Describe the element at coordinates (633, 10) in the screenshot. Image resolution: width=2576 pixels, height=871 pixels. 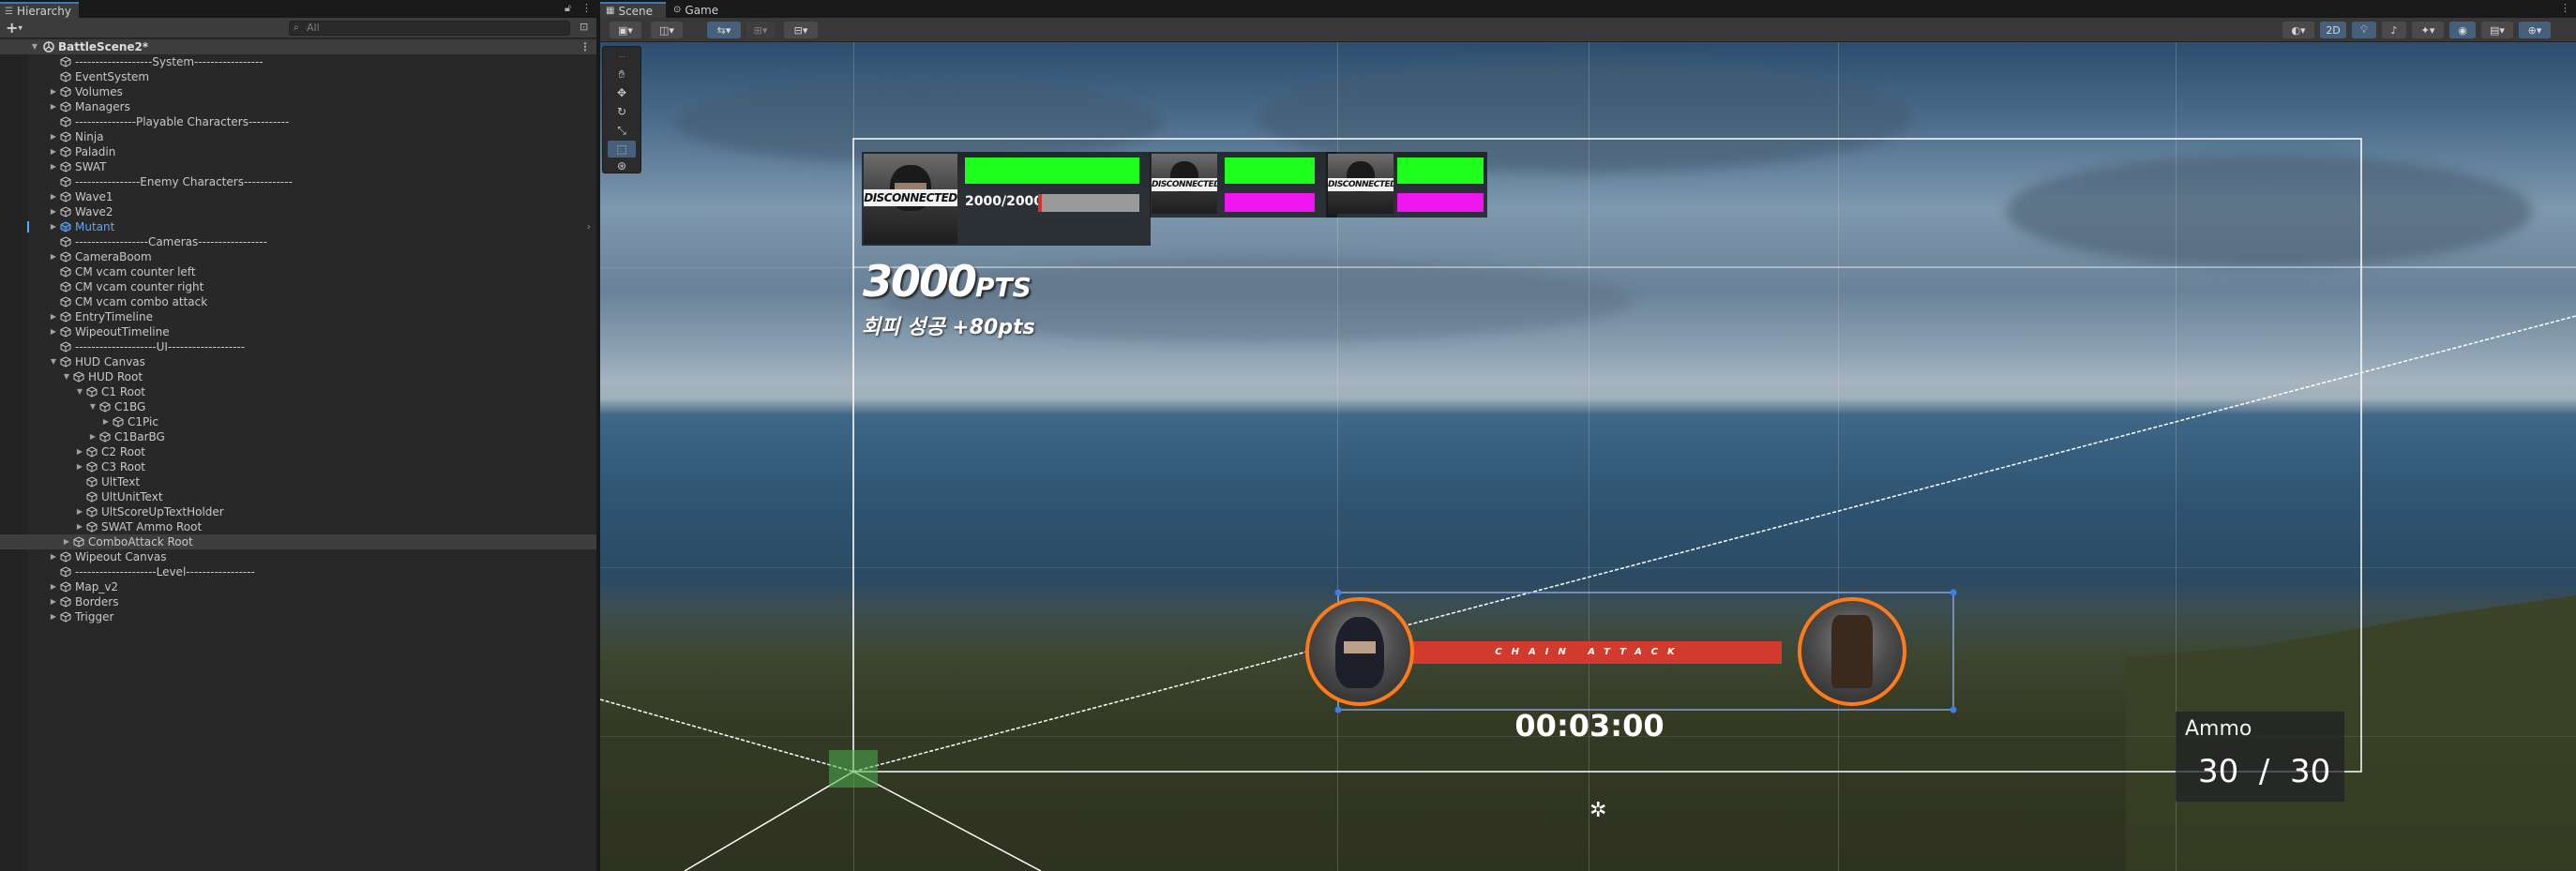
I see `tab-scene: ▦ Scene` at that location.